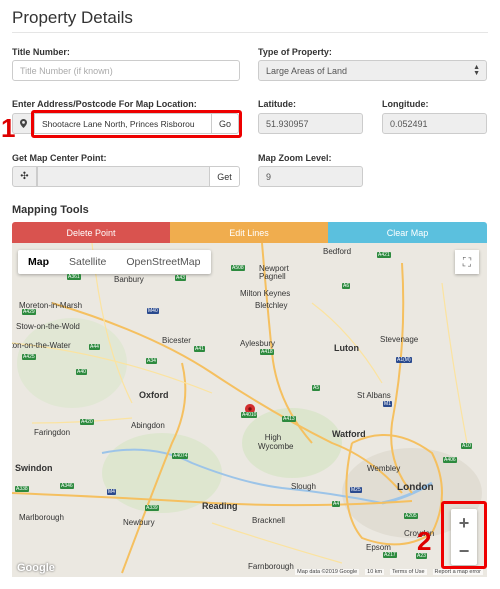 This screenshot has height=589, width=500. I want to click on place-label: Bracknell, so click(268, 520).